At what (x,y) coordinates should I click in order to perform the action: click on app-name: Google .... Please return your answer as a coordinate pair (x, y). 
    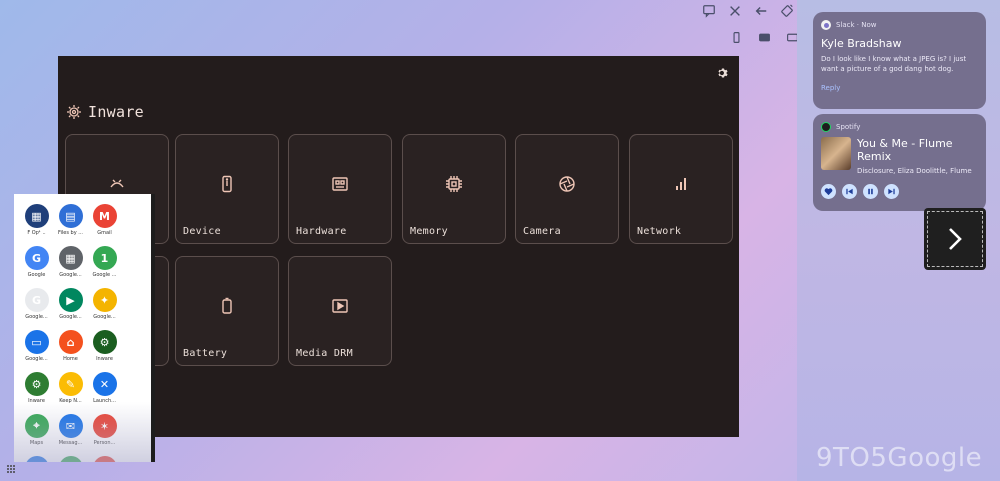
    Looking at the image, I should click on (104, 275).